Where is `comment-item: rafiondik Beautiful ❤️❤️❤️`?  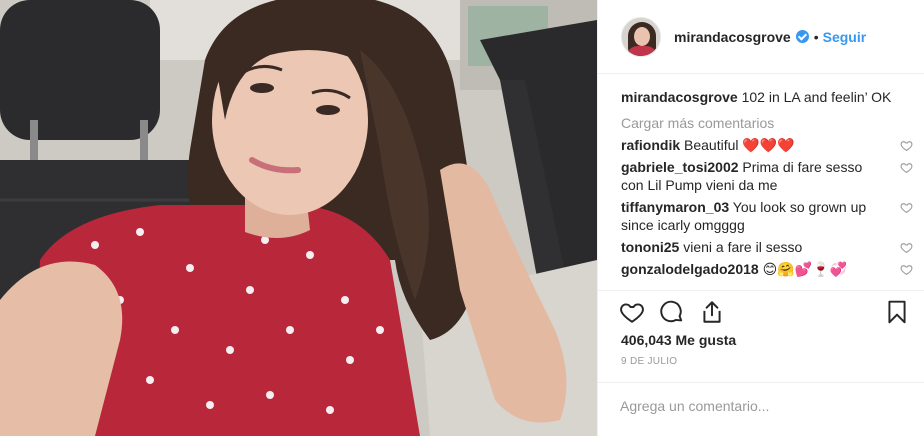 comment-item: rafiondik Beautiful ❤️❤️❤️ is located at coordinates (767, 145).